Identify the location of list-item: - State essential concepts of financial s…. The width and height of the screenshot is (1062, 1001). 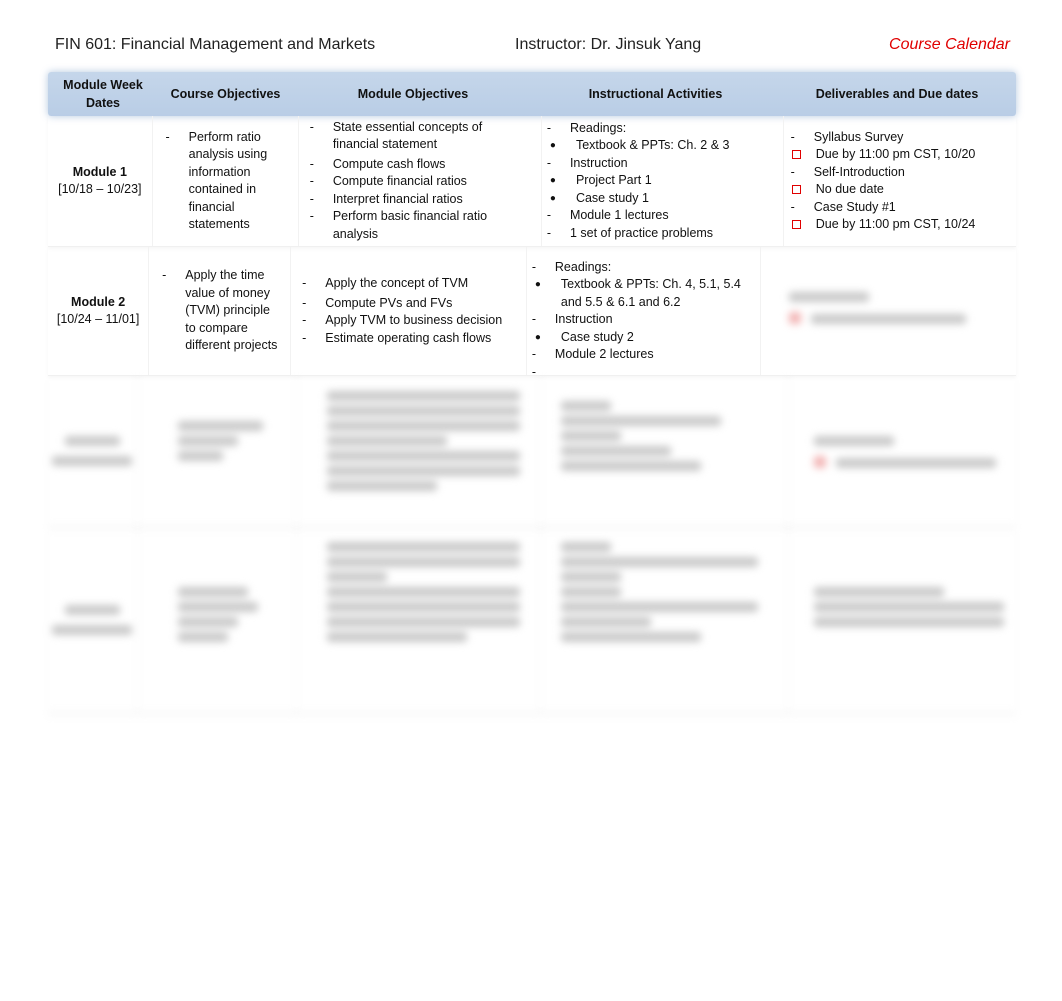
(418, 136).